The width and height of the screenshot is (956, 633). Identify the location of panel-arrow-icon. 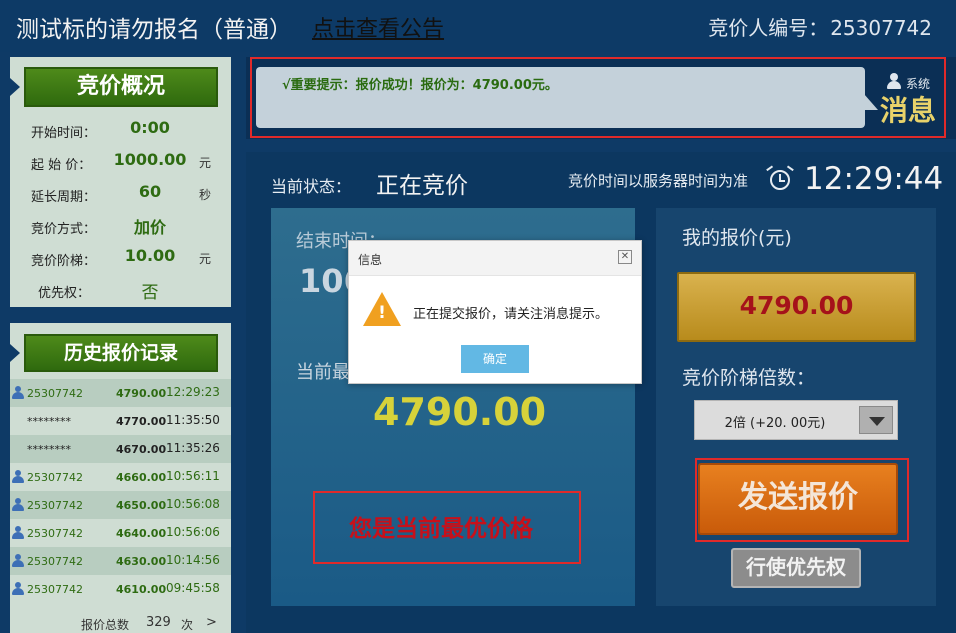
(15, 353).